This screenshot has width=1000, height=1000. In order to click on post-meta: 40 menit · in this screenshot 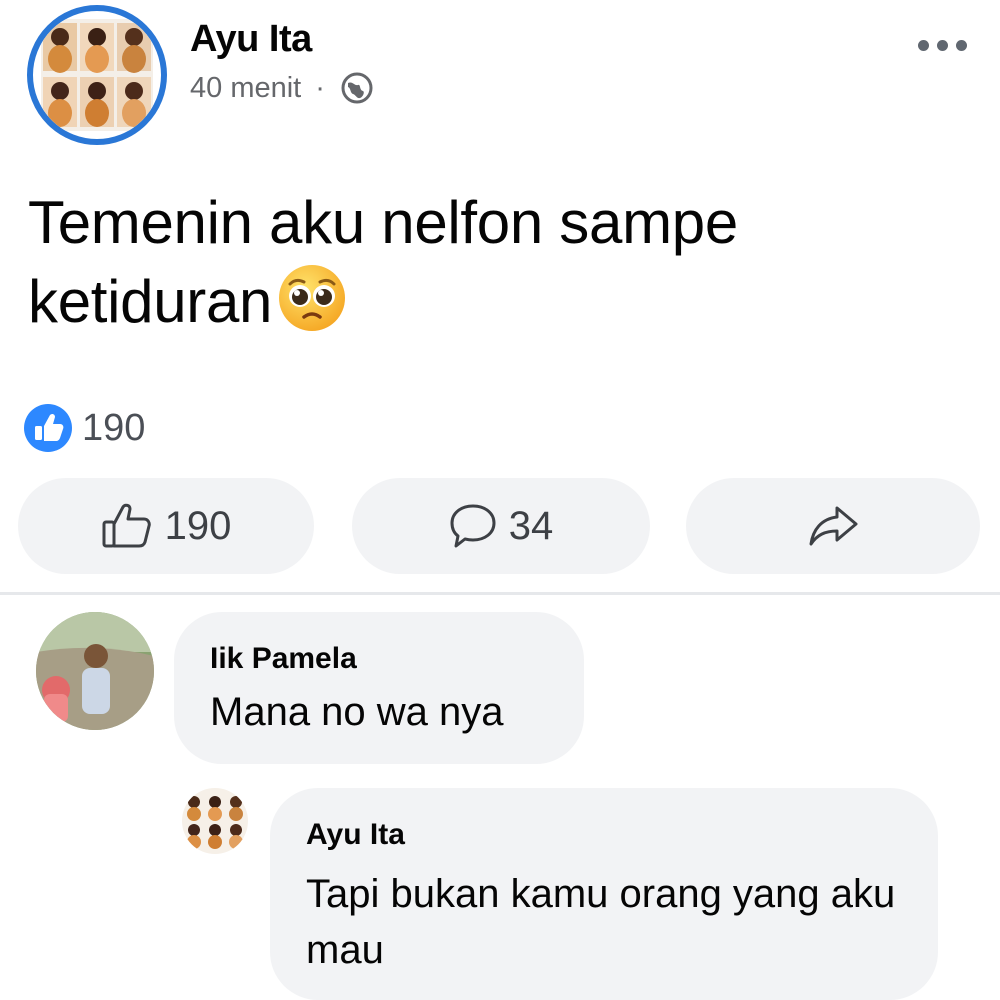, I will do `click(282, 88)`.